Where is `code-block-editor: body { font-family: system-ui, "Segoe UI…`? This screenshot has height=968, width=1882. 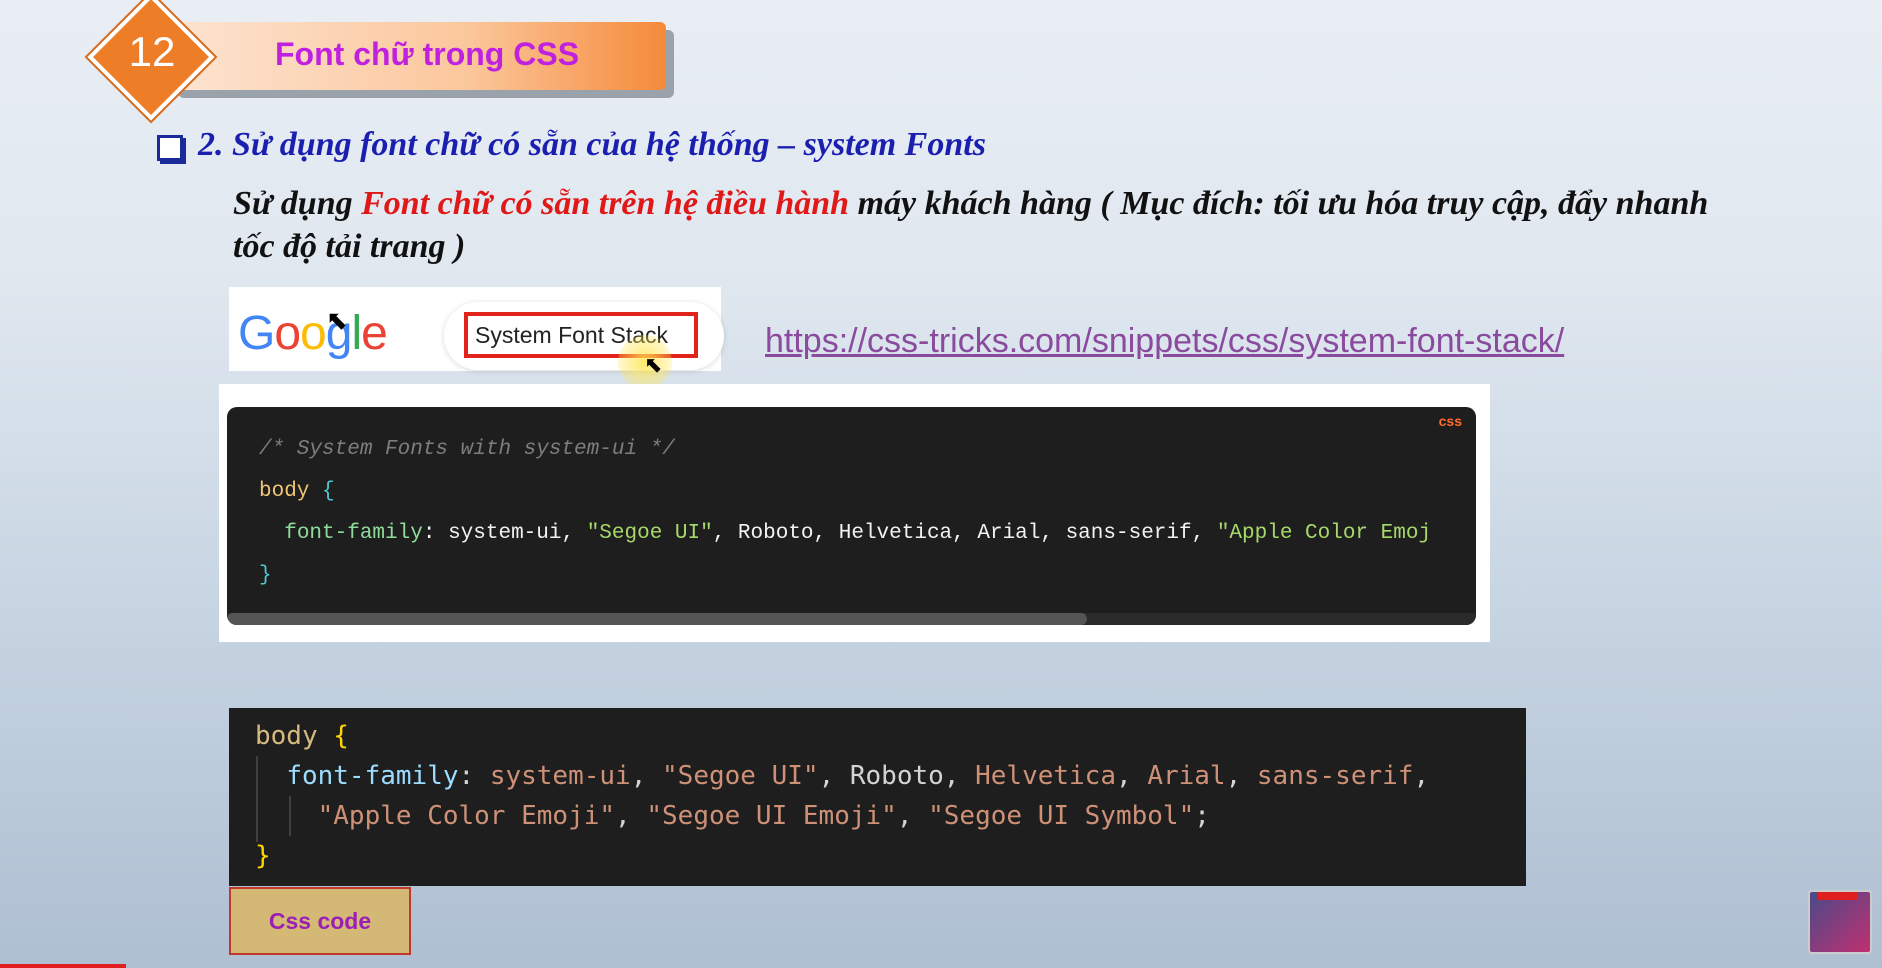
code-block-editor: body { font-family: system-ui, "Segoe UI… is located at coordinates (877, 797).